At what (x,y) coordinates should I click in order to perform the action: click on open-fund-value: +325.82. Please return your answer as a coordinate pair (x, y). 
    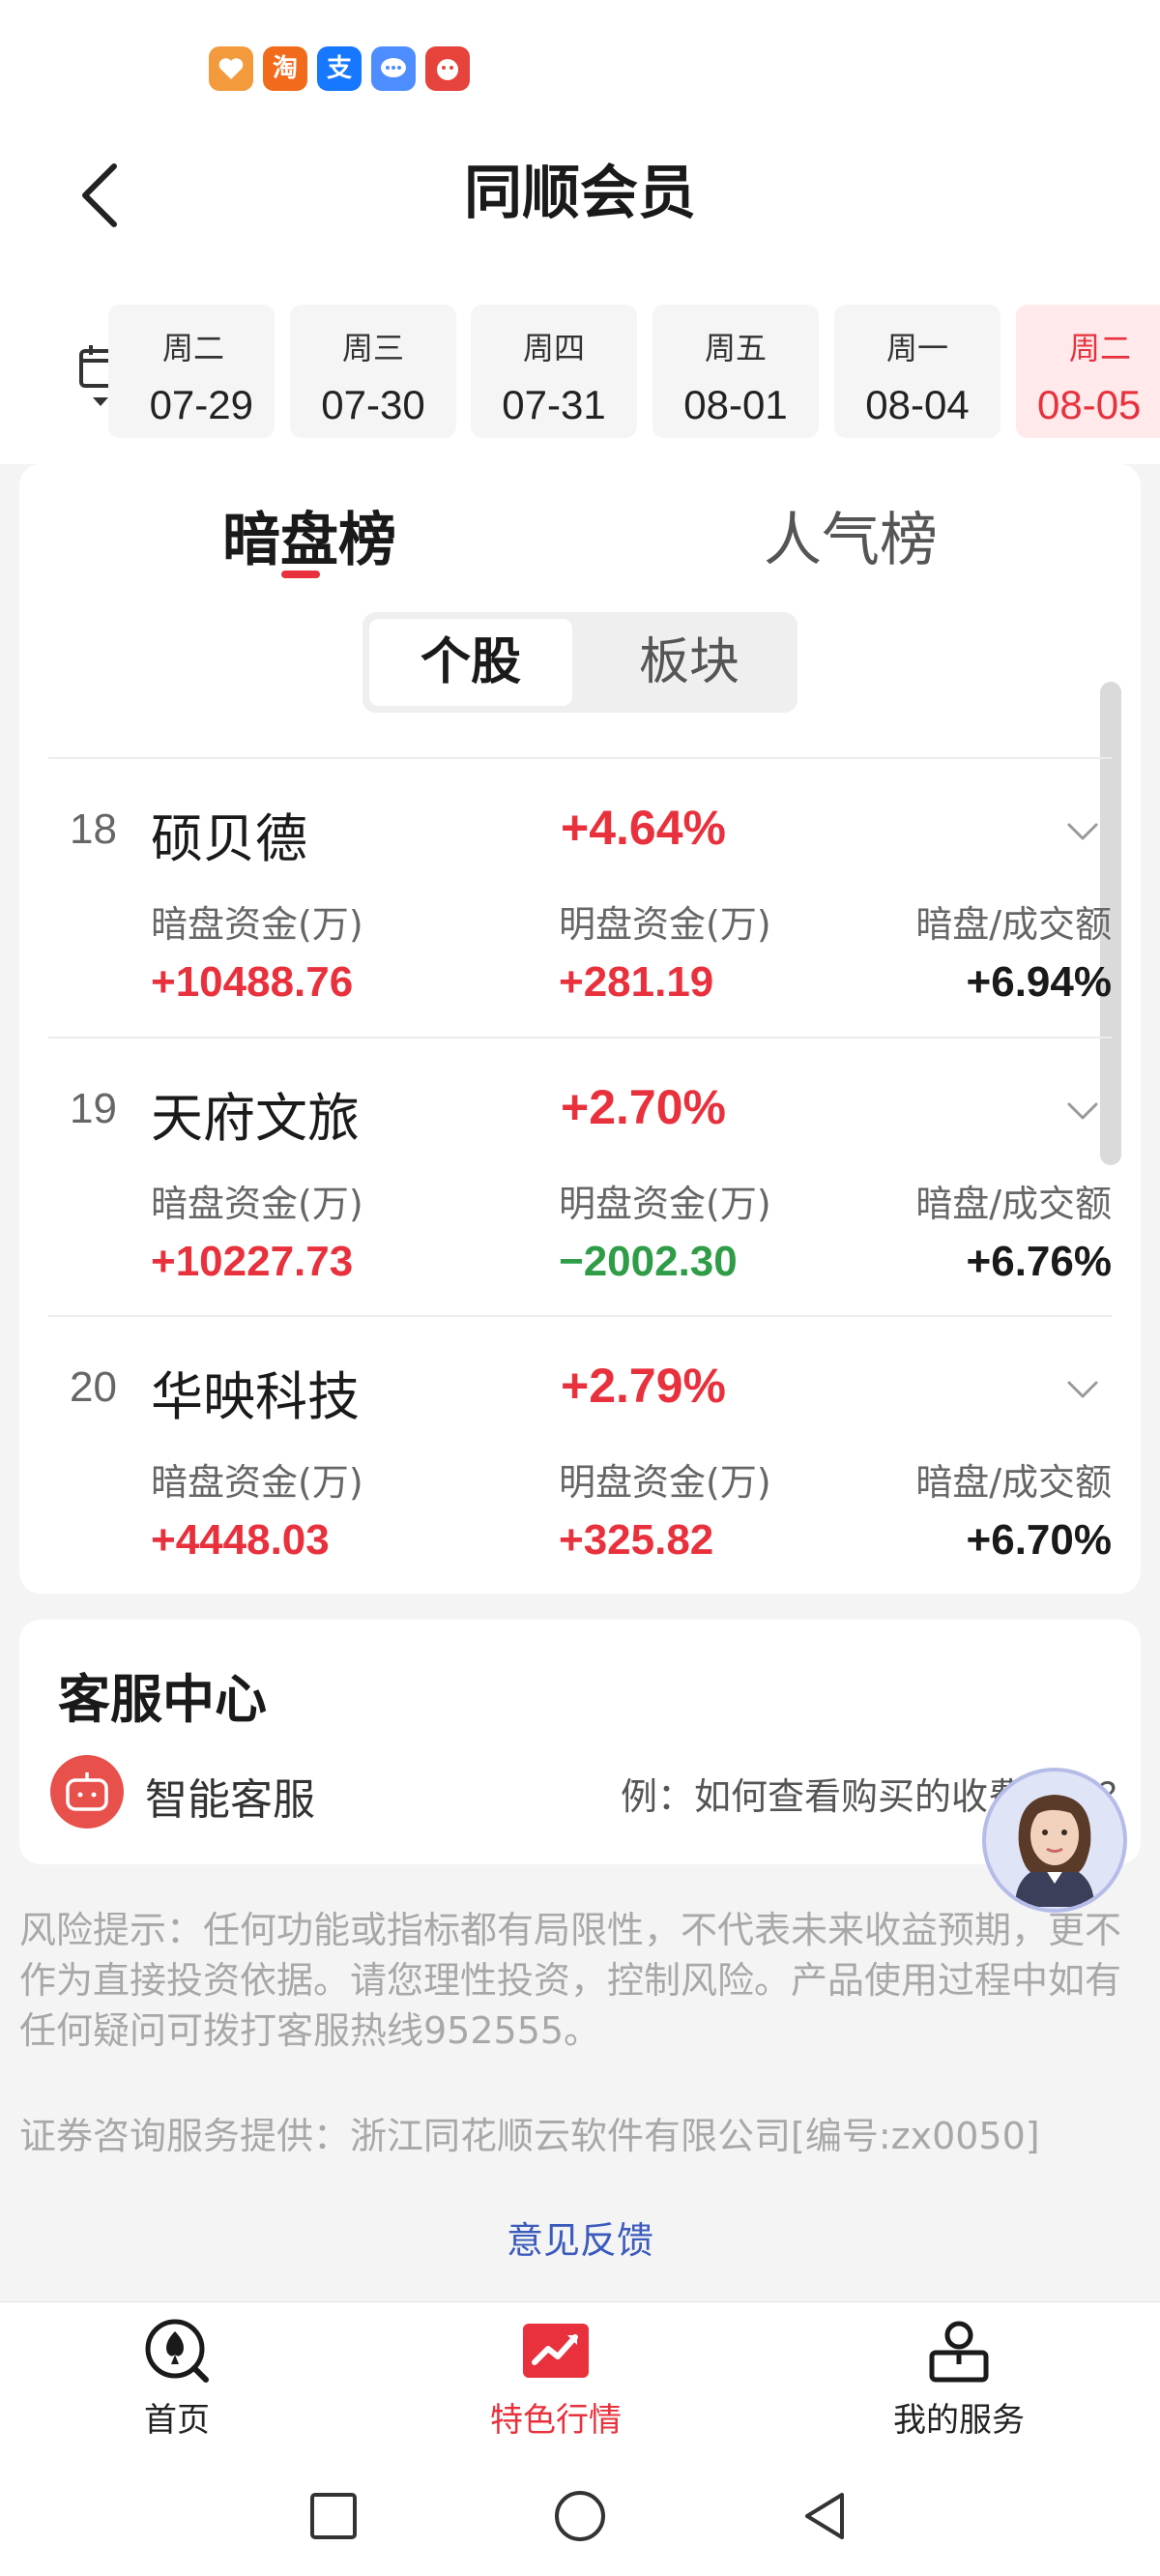
    Looking at the image, I should click on (636, 1540).